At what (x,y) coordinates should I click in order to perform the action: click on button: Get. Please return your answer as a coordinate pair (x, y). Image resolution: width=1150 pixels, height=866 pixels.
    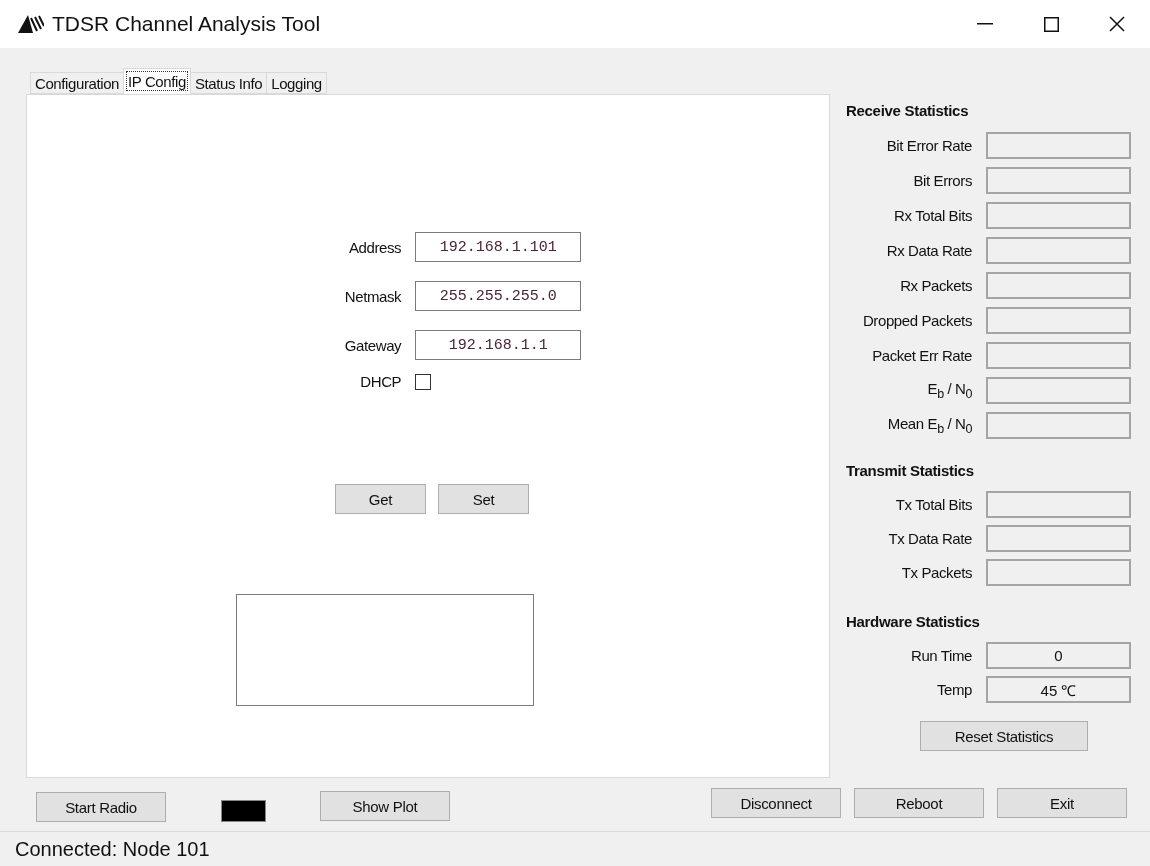
    Looking at the image, I should click on (380, 499).